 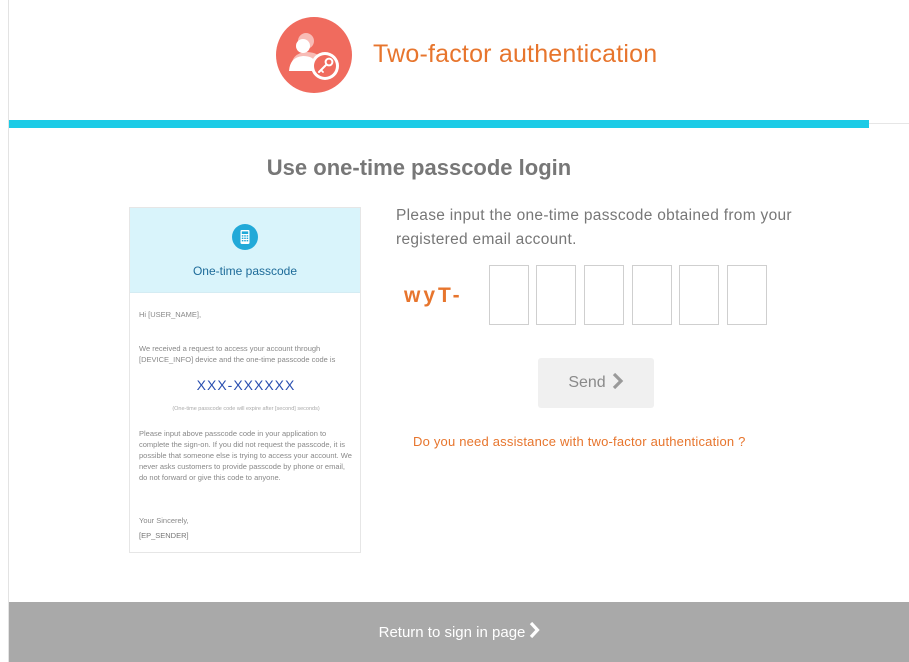 I want to click on page-title: Use one-time passcode login, so click(x=419, y=167).